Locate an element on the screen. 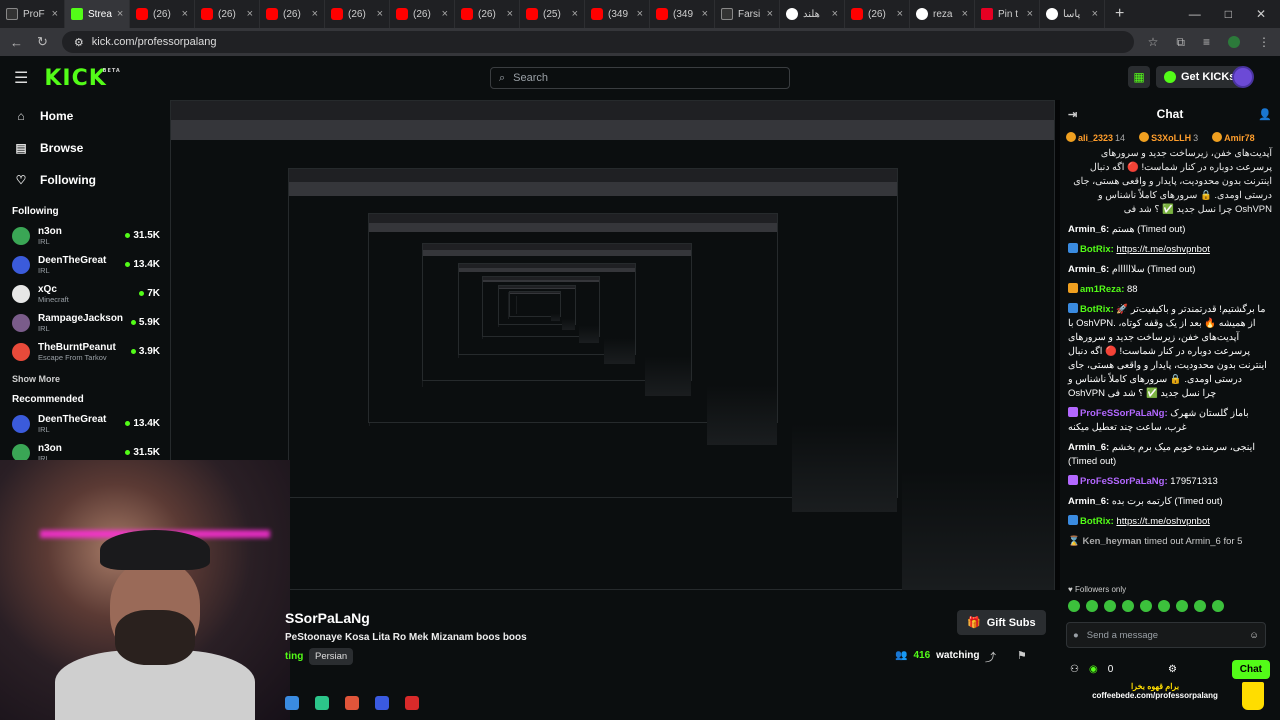 The height and width of the screenshot is (720, 1280). profile-icon is located at coordinates (1234, 42).